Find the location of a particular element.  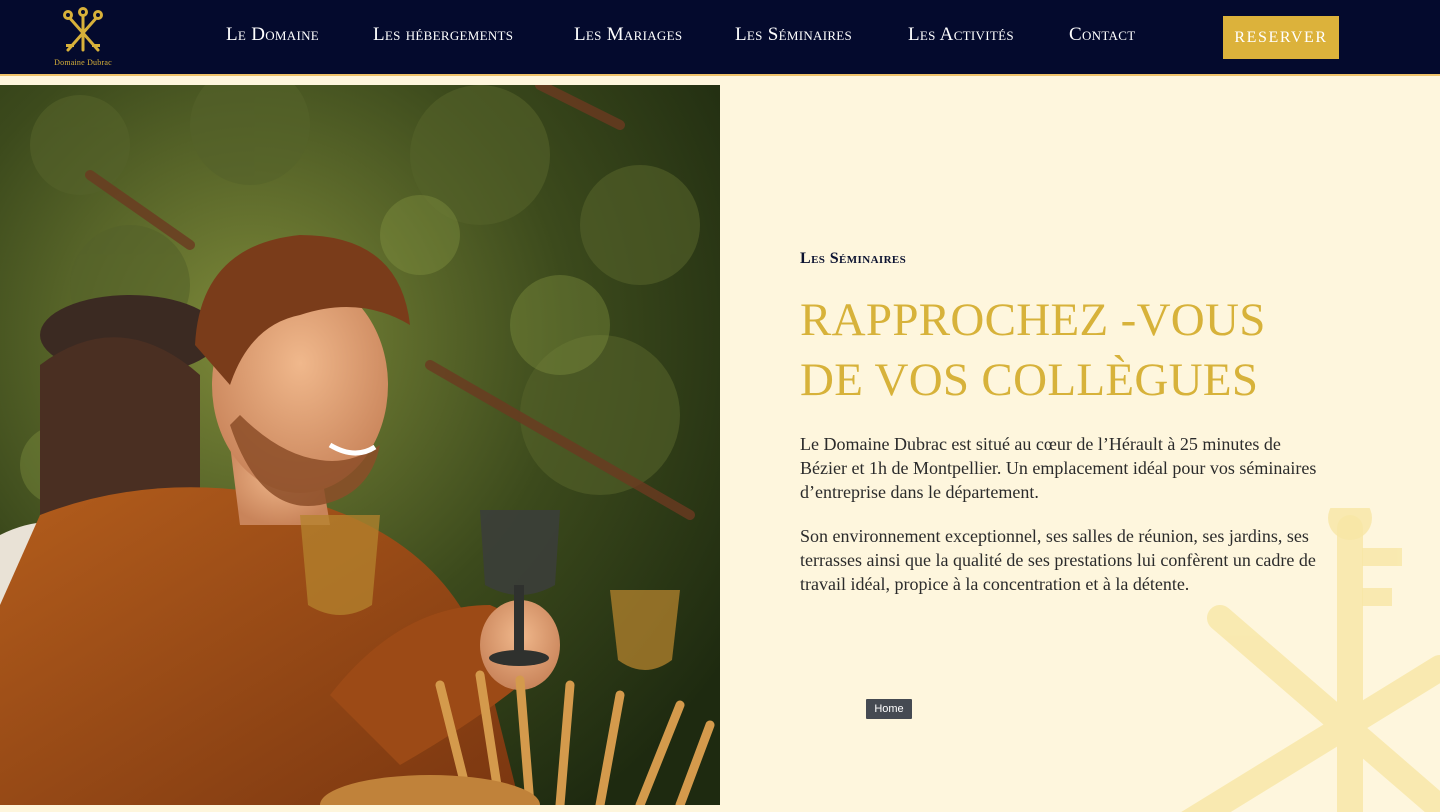

section-eyebrow: Les Séminaires is located at coordinates (853, 258).